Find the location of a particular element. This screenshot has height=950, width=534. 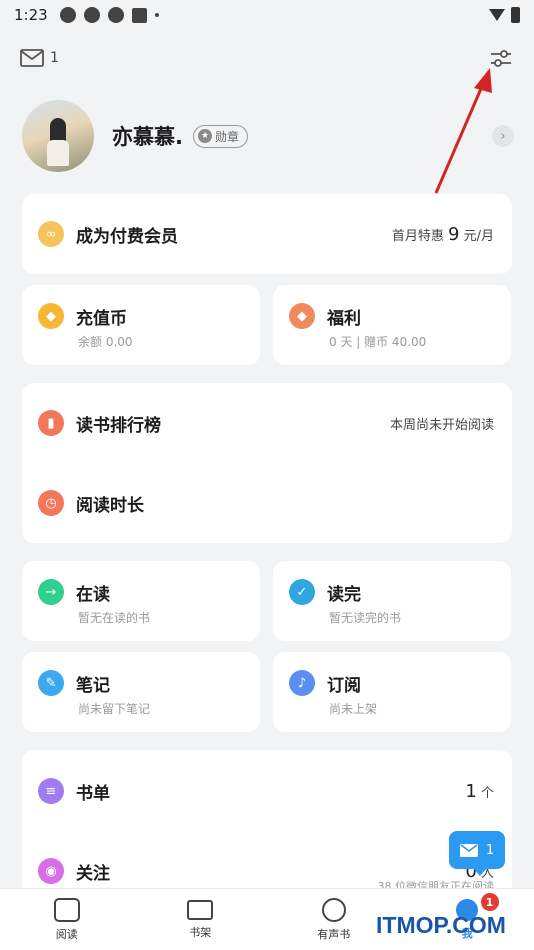

nav-bookshelf: 书架 is located at coordinates (201, 919).